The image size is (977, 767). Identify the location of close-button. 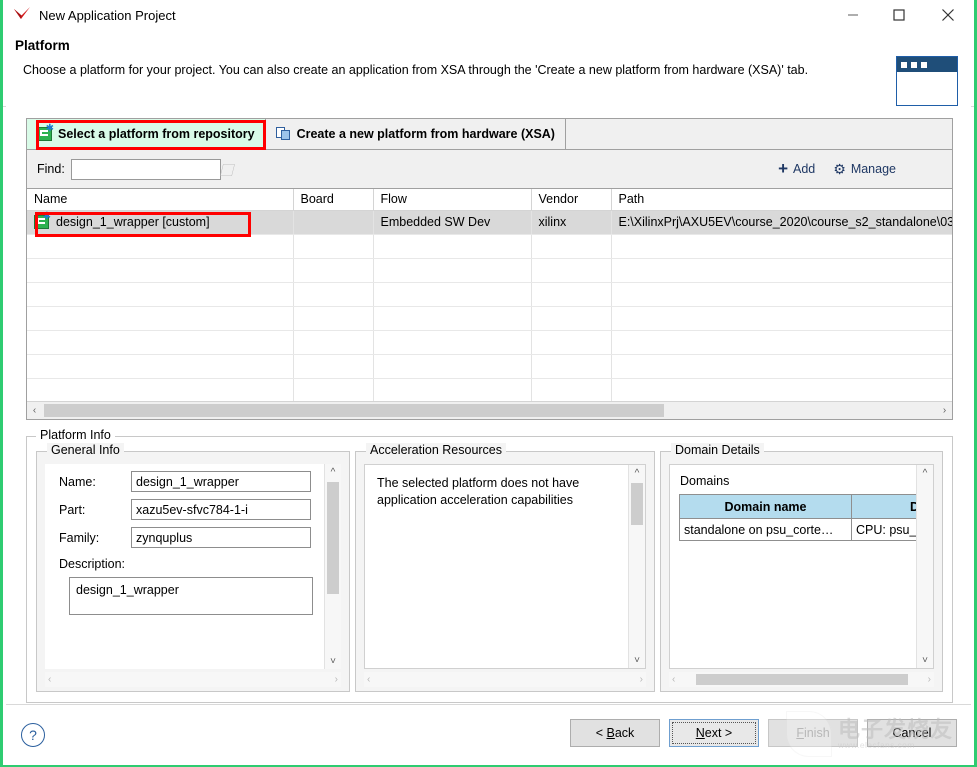
(948, 15).